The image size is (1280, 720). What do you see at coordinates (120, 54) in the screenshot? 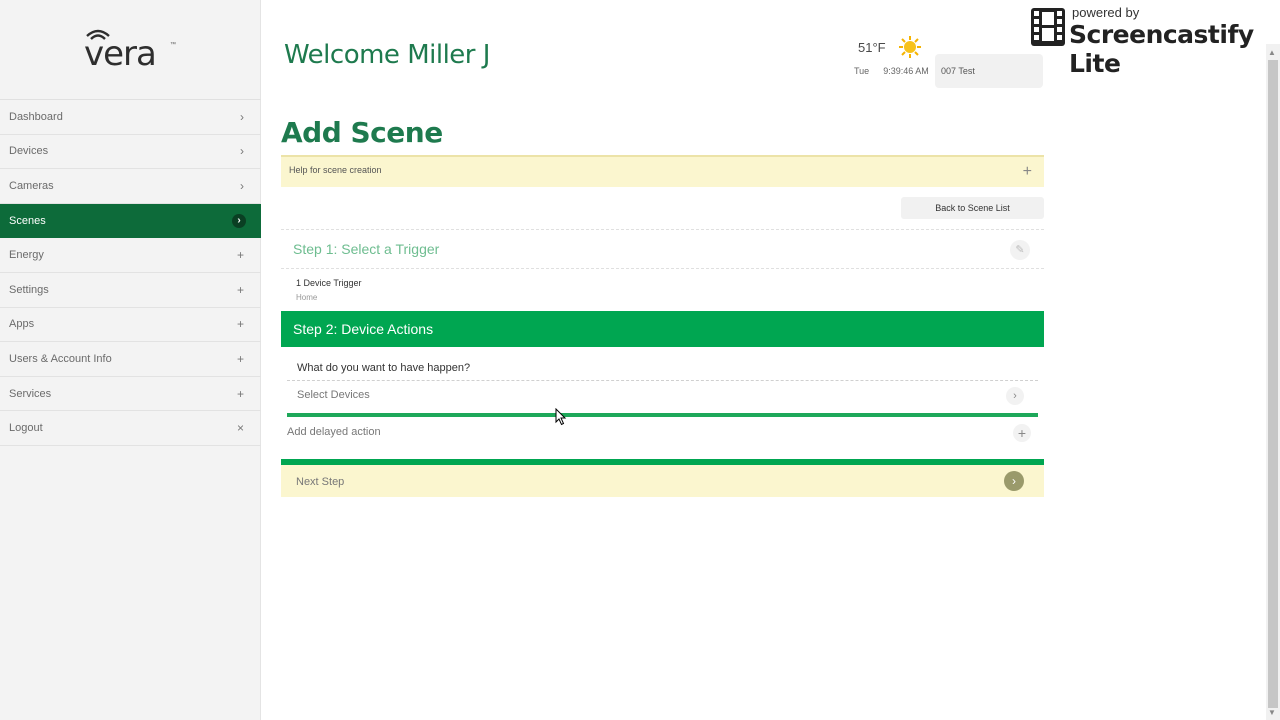
I see `logo-text: vera` at bounding box center [120, 54].